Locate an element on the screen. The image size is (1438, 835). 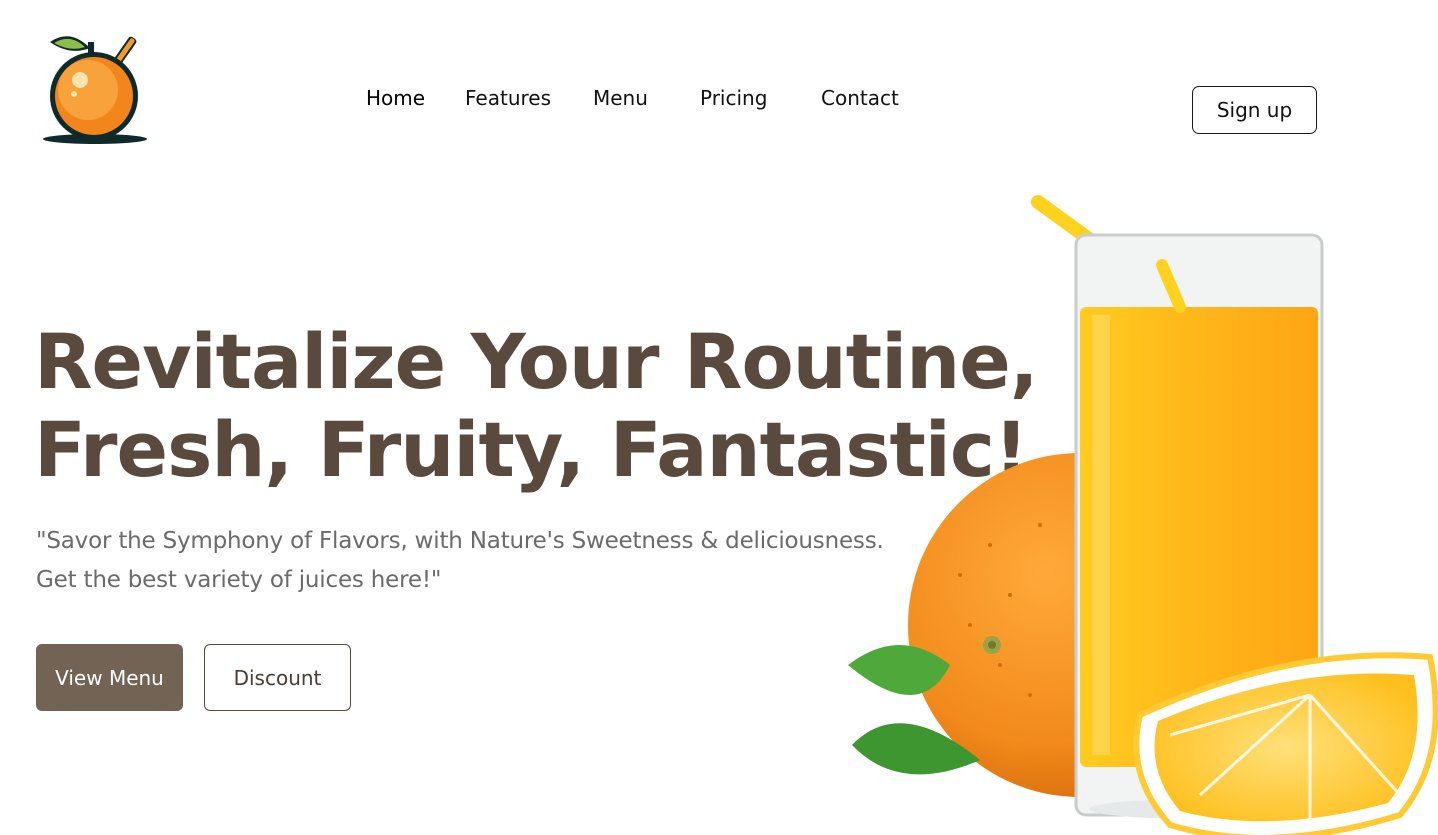
nav-contact: Contact is located at coordinates (860, 98).